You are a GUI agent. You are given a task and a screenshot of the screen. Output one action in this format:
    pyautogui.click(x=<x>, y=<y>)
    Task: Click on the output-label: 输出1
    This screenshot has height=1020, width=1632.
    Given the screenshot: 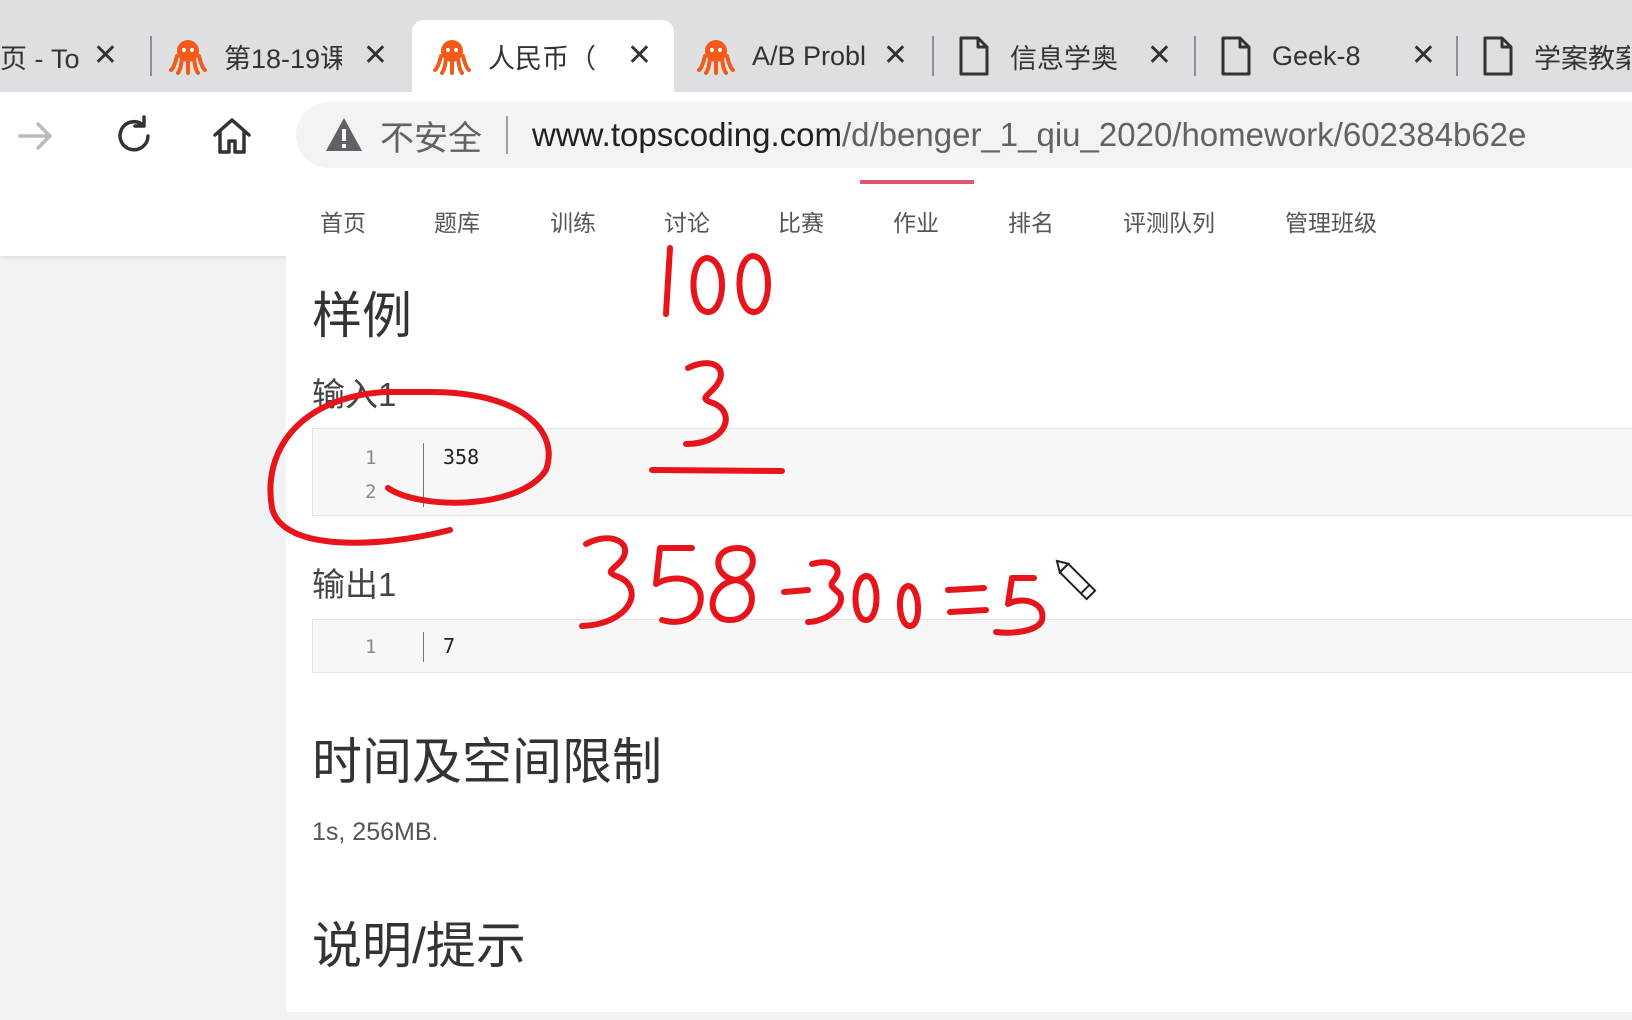 What is the action you would take?
    pyautogui.click(x=354, y=584)
    